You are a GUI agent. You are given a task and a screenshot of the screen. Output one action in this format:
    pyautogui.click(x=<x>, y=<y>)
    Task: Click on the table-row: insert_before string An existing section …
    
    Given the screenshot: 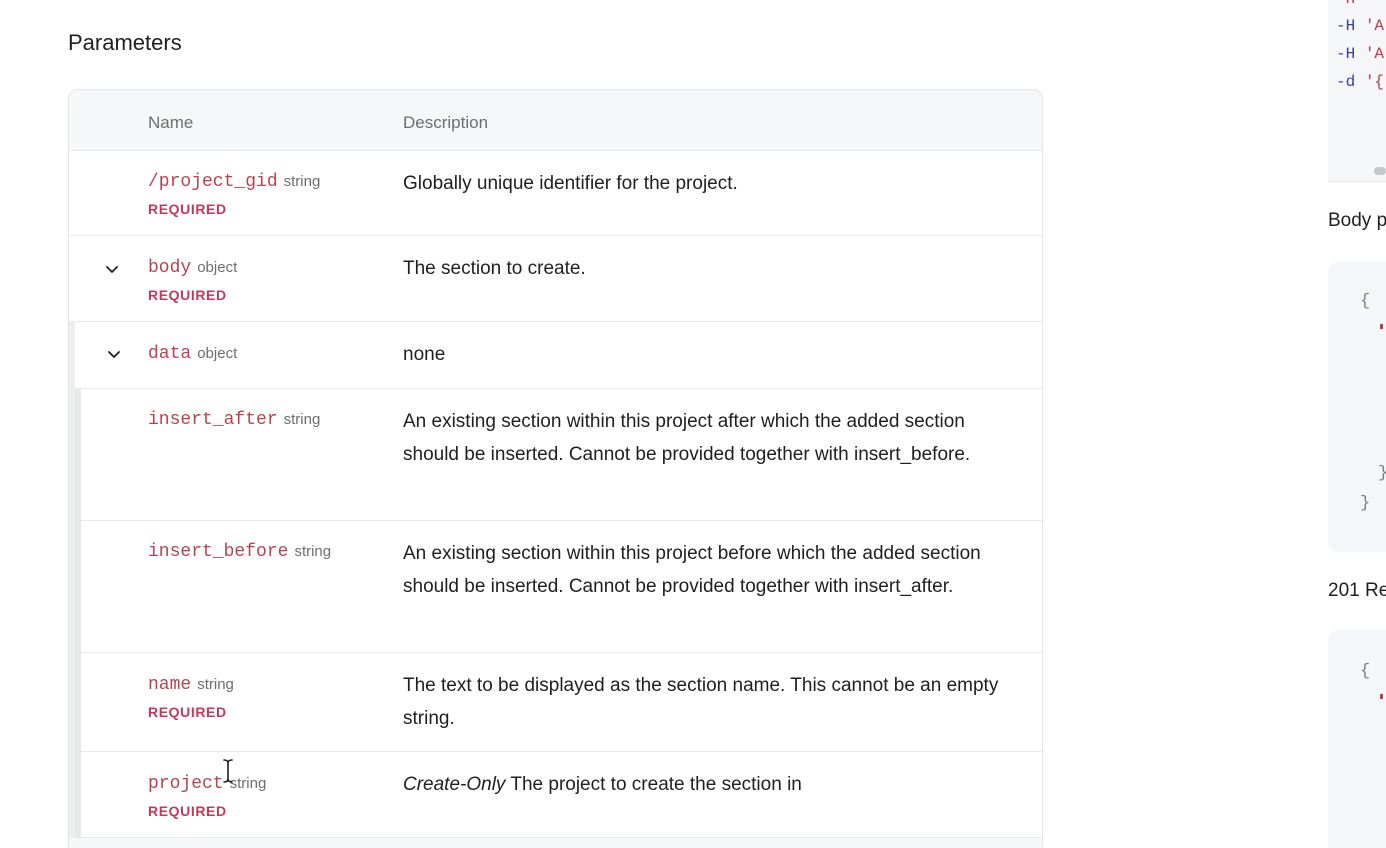 What is the action you would take?
    pyautogui.click(x=561, y=587)
    